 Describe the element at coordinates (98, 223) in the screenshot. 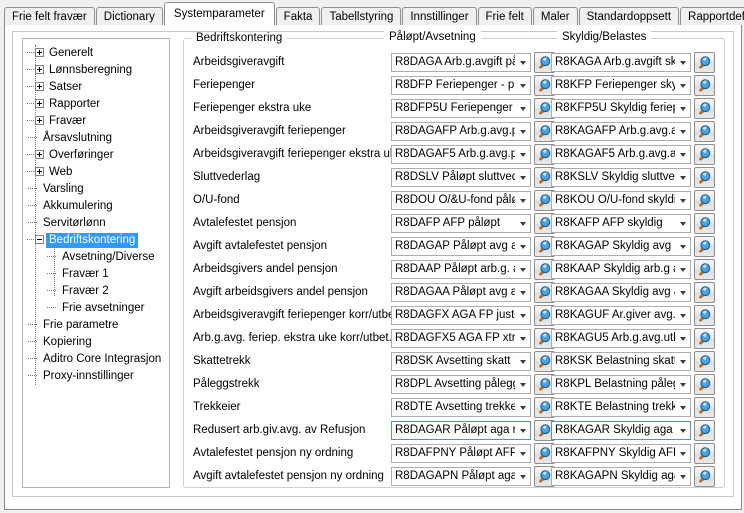

I see `tree-item-servitørlønn: Servitørlønn` at that location.